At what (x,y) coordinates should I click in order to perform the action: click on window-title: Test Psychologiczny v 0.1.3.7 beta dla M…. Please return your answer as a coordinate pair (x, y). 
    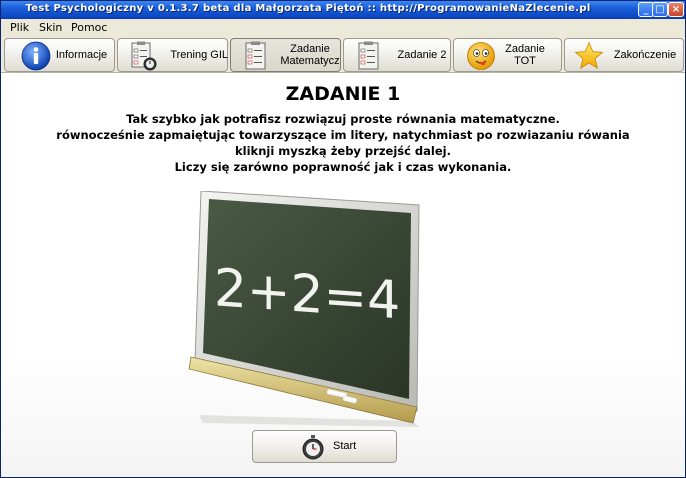
    Looking at the image, I should click on (308, 8).